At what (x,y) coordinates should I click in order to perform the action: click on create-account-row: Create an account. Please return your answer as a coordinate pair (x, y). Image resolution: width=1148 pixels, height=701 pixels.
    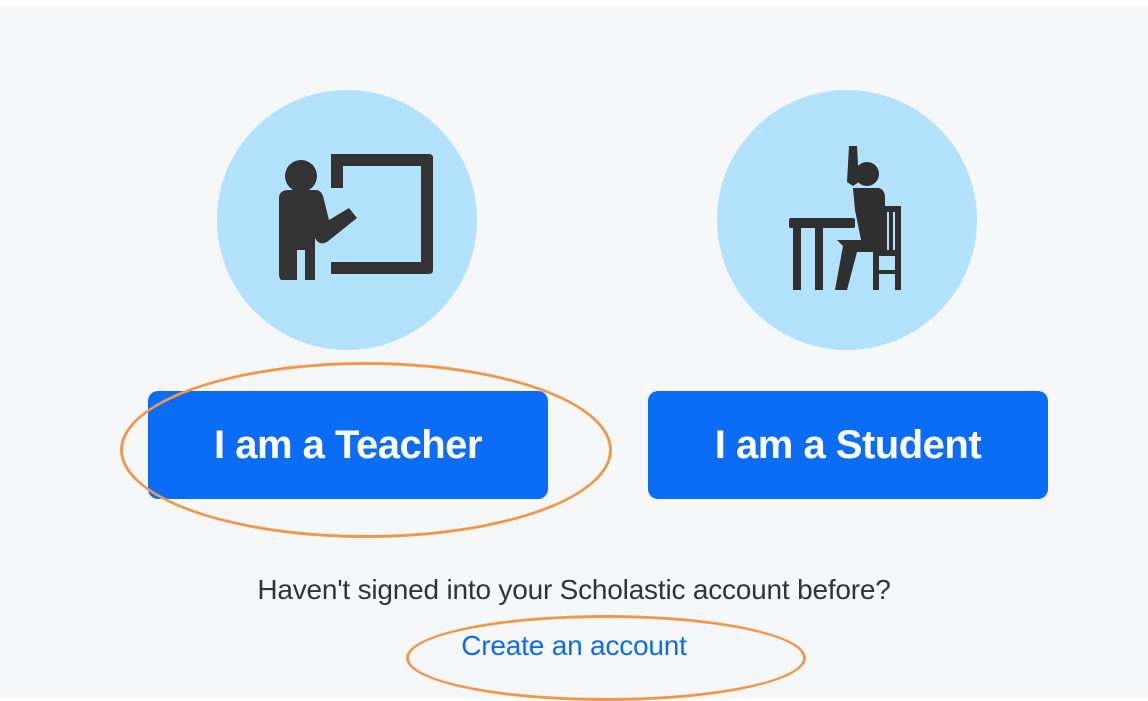
    Looking at the image, I should click on (574, 646).